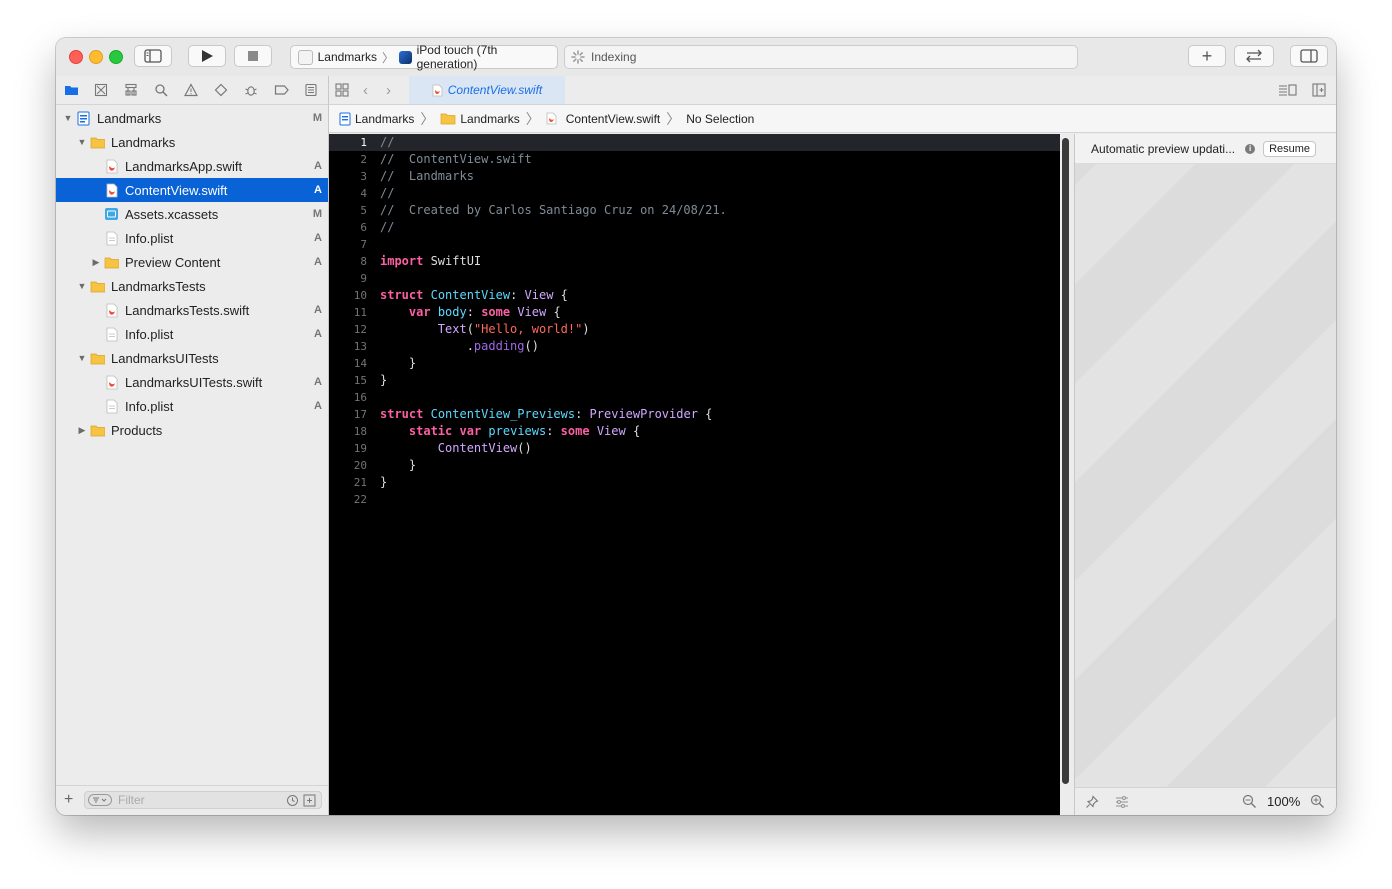  What do you see at coordinates (1288, 91) in the screenshot?
I see `editor-options-button` at bounding box center [1288, 91].